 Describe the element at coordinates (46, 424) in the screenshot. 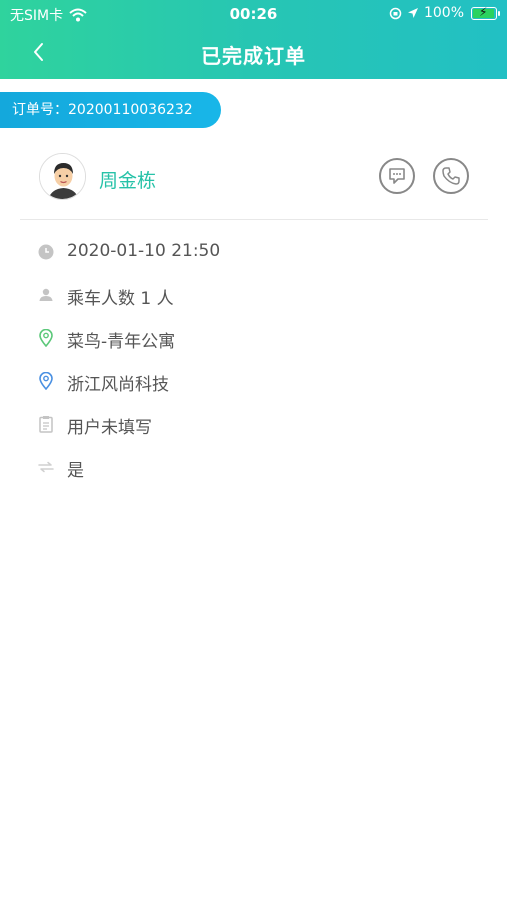

I see `note-icon` at that location.